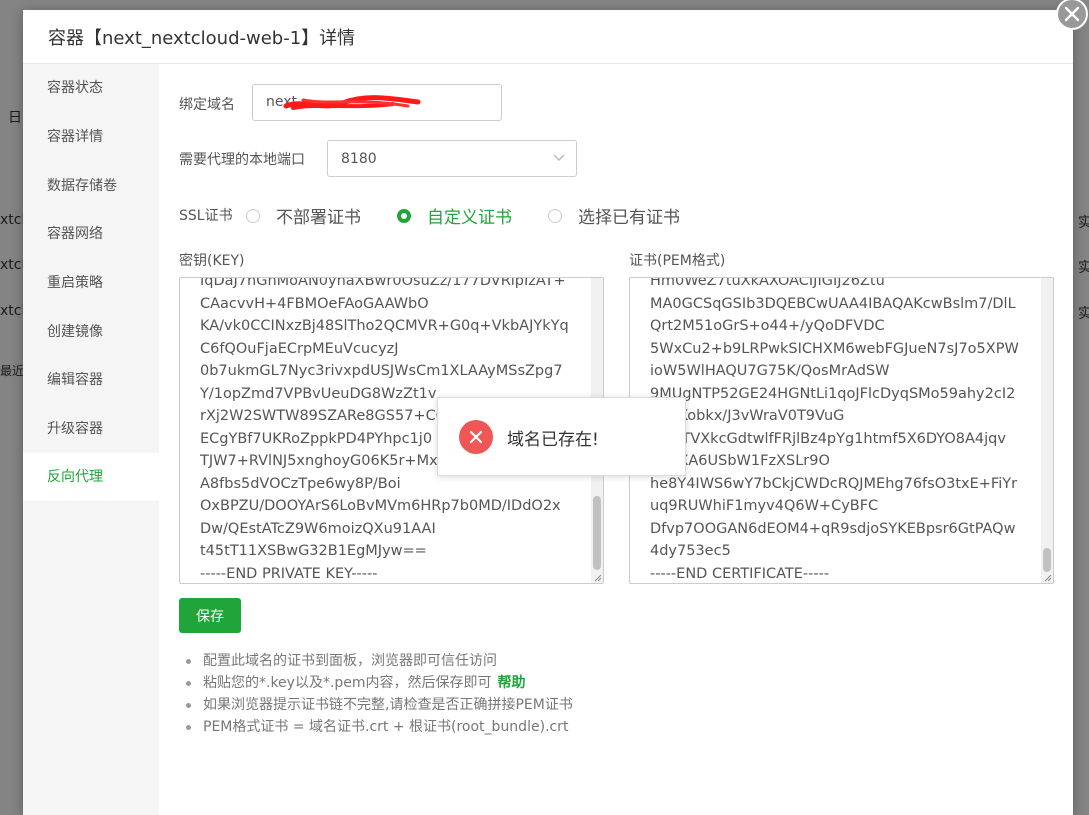  What do you see at coordinates (404, 215) in the screenshot?
I see `radio-checked-icon` at bounding box center [404, 215].